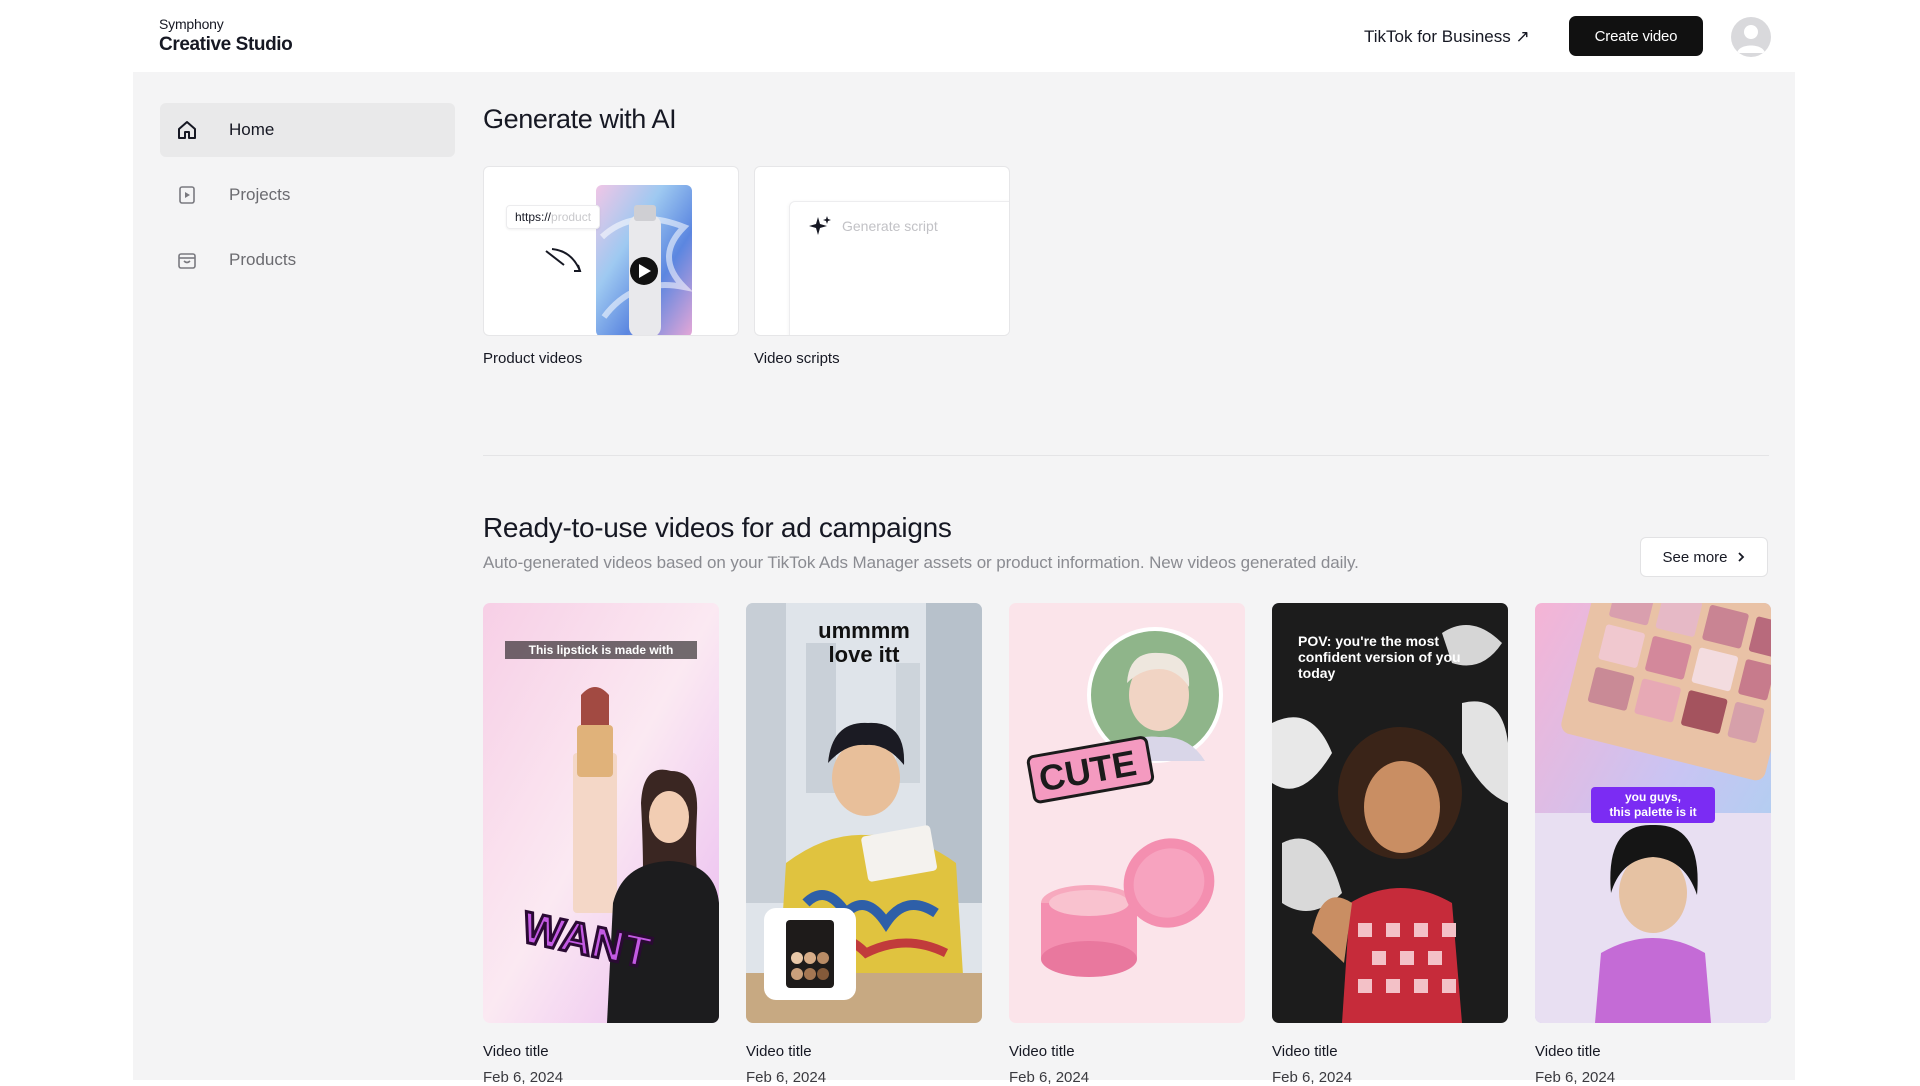 The width and height of the screenshot is (1920, 1086). I want to click on video-card: ummmm love itt Video title Feb 6, 2024, so click(864, 844).